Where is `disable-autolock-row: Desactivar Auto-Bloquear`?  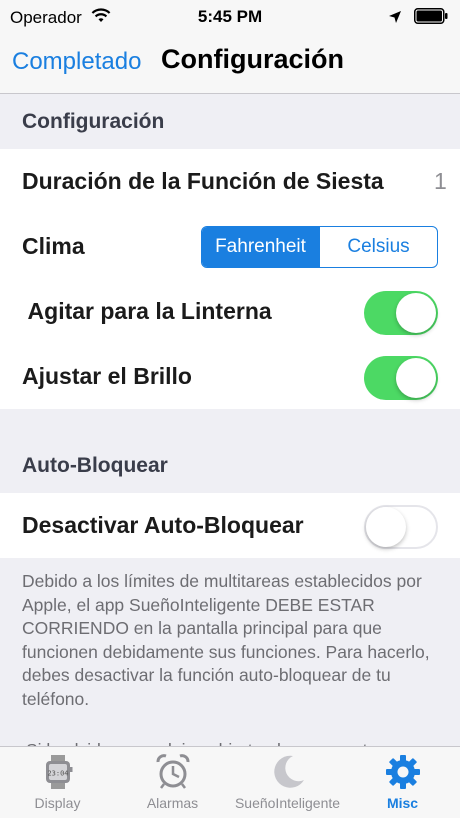
disable-autolock-row: Desactivar Auto-Bloquear is located at coordinates (230, 525).